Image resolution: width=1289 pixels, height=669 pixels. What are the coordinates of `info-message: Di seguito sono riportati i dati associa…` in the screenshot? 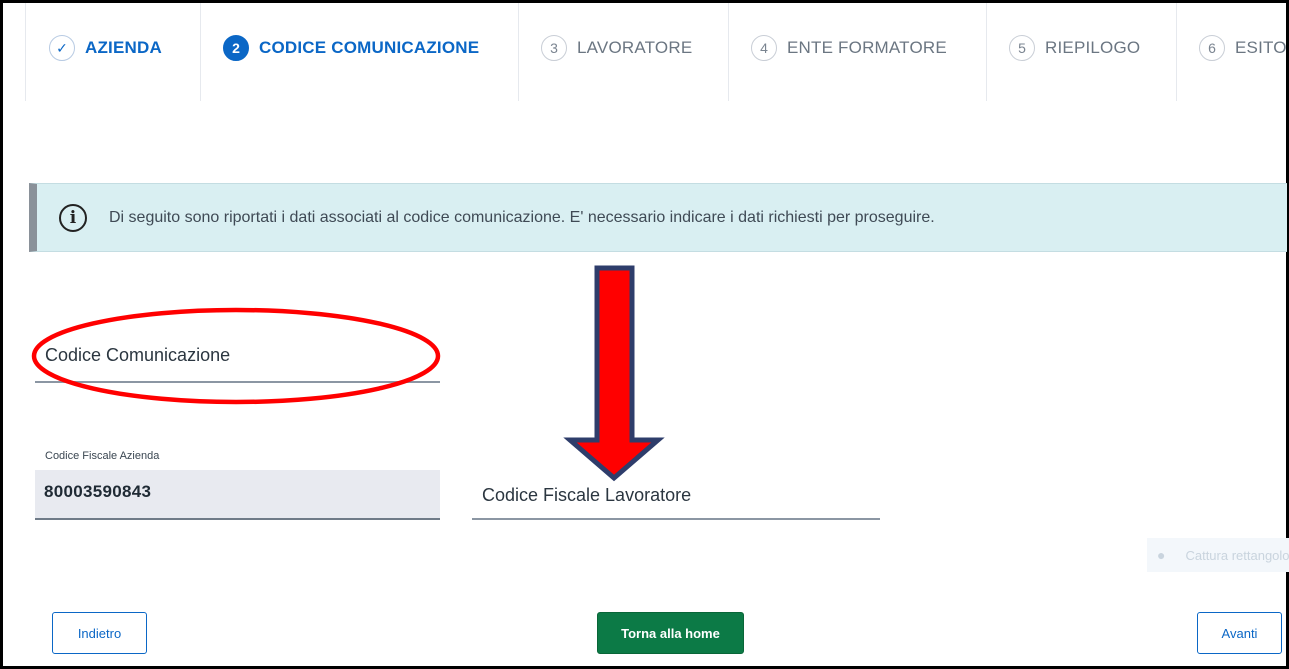 It's located at (522, 217).